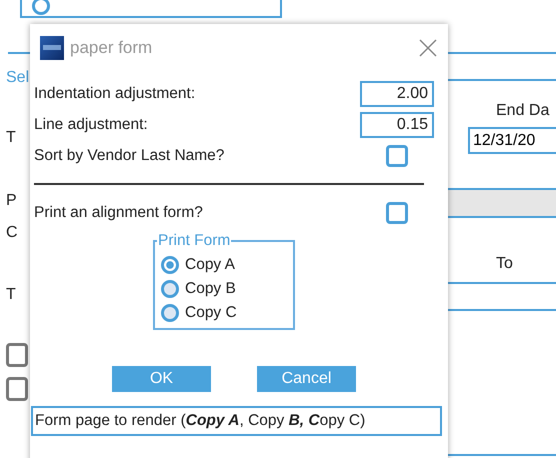 The width and height of the screenshot is (556, 458). I want to click on label: Sel, so click(18, 78).